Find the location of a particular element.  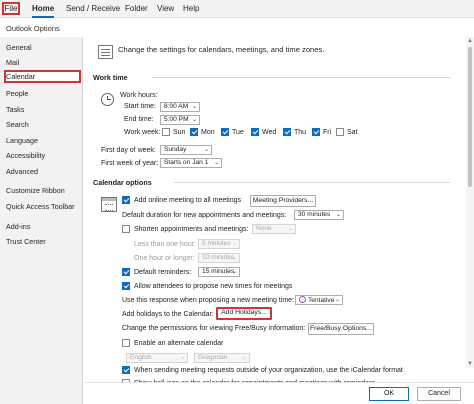

day-label-mon: Mon is located at coordinates (208, 132).